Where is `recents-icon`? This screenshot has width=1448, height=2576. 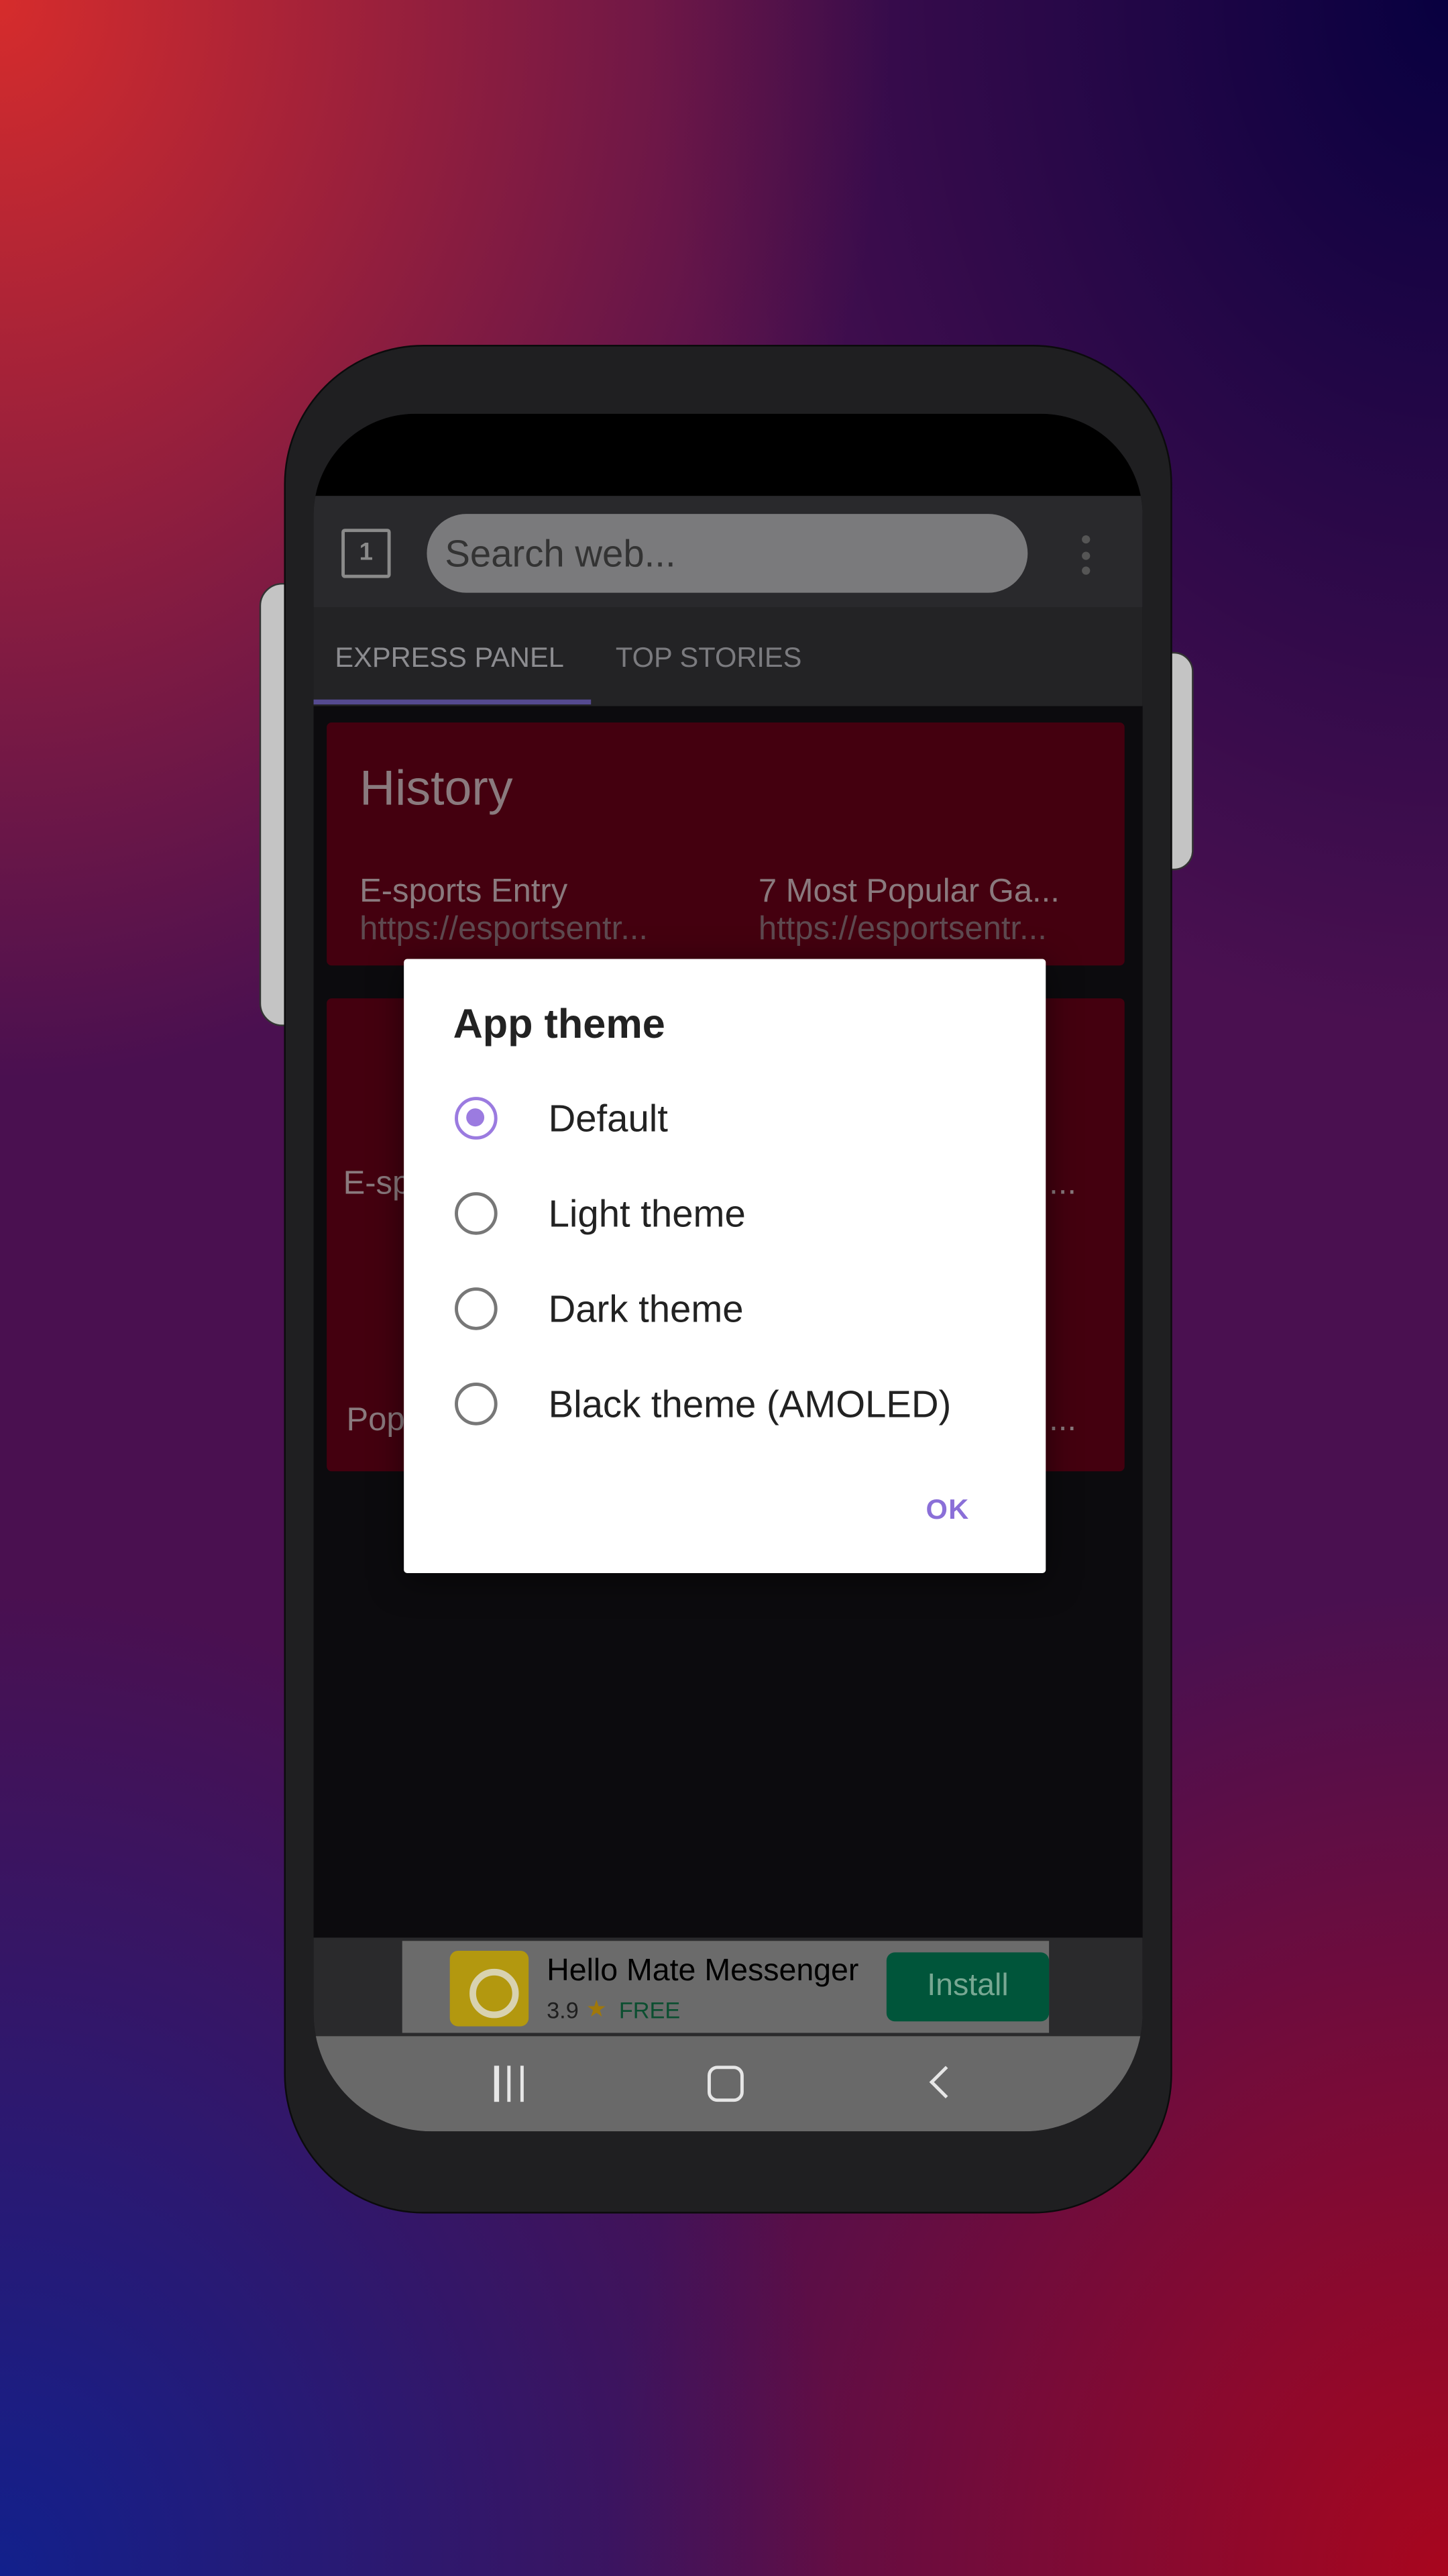
recents-icon is located at coordinates (509, 2083).